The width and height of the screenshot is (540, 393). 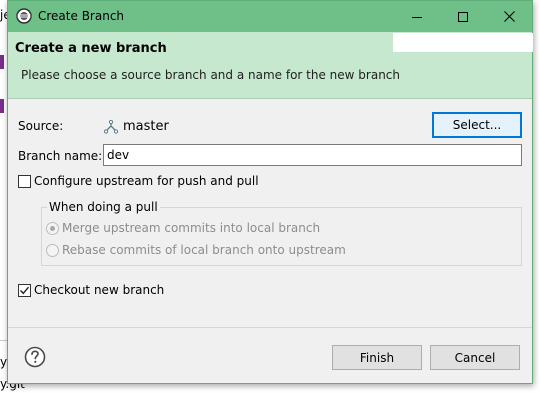 What do you see at coordinates (24, 181) in the screenshot?
I see `configure-upstream-checkbox` at bounding box center [24, 181].